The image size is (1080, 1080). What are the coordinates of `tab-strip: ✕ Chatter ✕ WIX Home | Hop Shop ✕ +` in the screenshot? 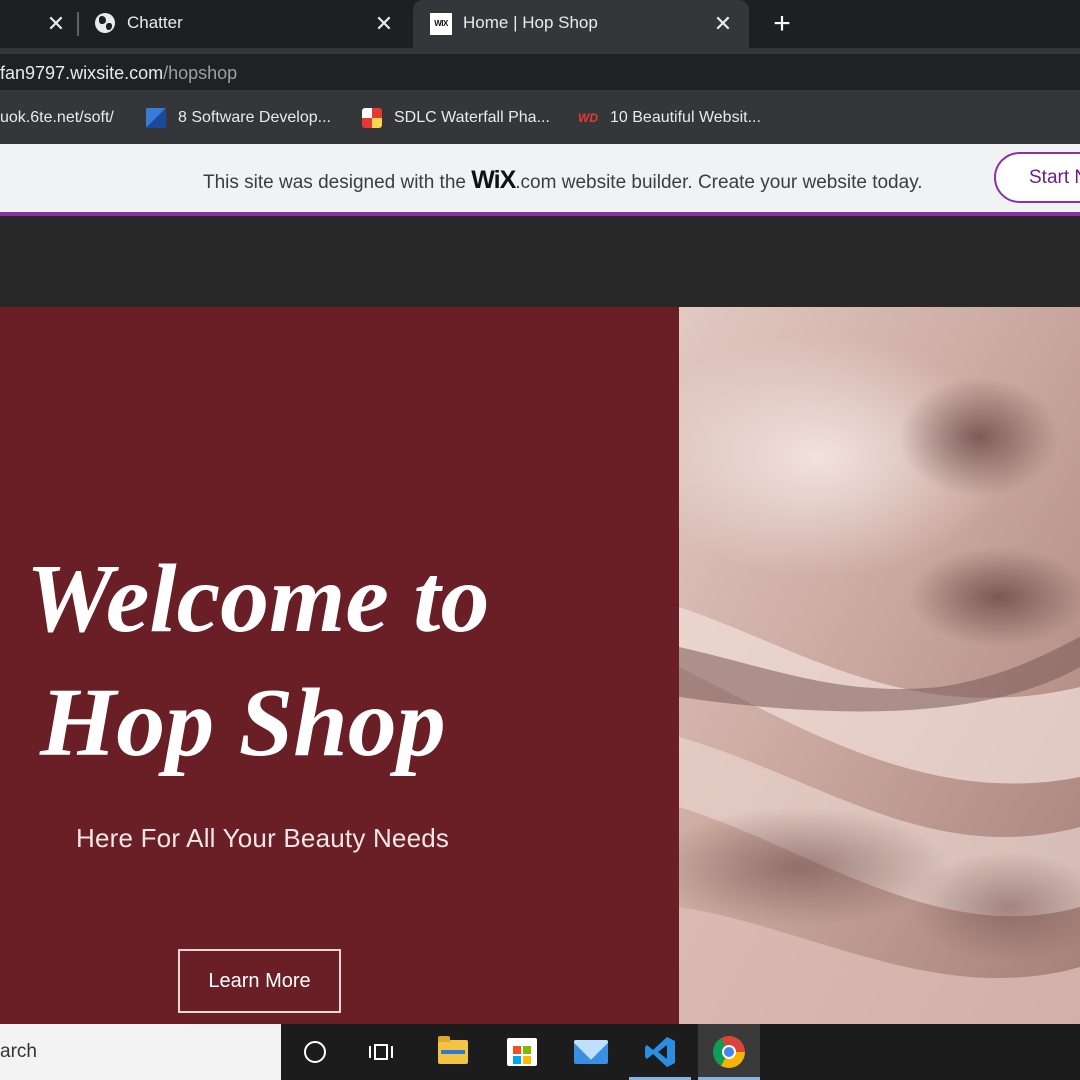 It's located at (540, 24).